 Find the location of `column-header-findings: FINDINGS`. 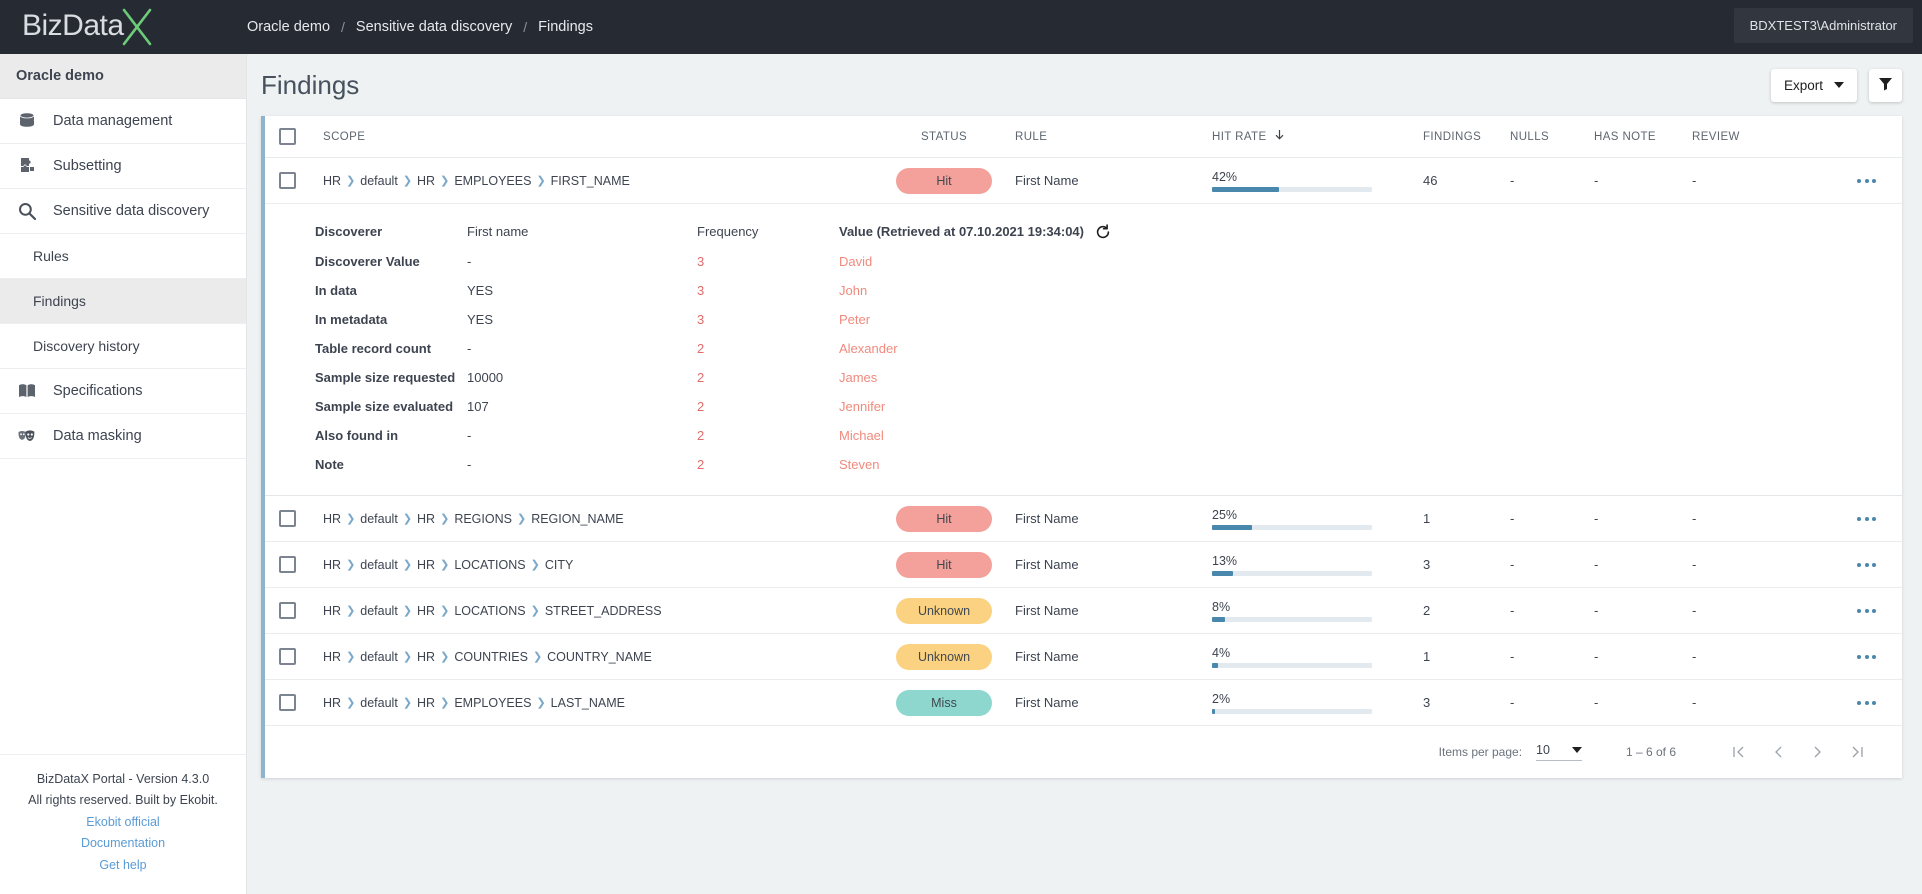

column-header-findings: FINDINGS is located at coordinates (1454, 137).